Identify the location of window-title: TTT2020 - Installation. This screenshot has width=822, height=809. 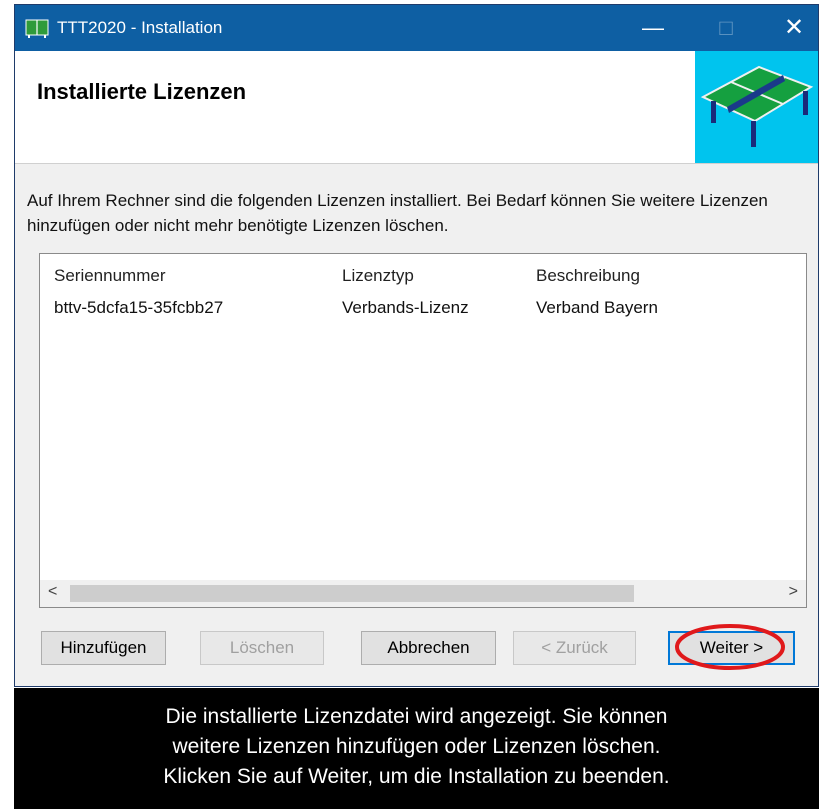
(140, 27).